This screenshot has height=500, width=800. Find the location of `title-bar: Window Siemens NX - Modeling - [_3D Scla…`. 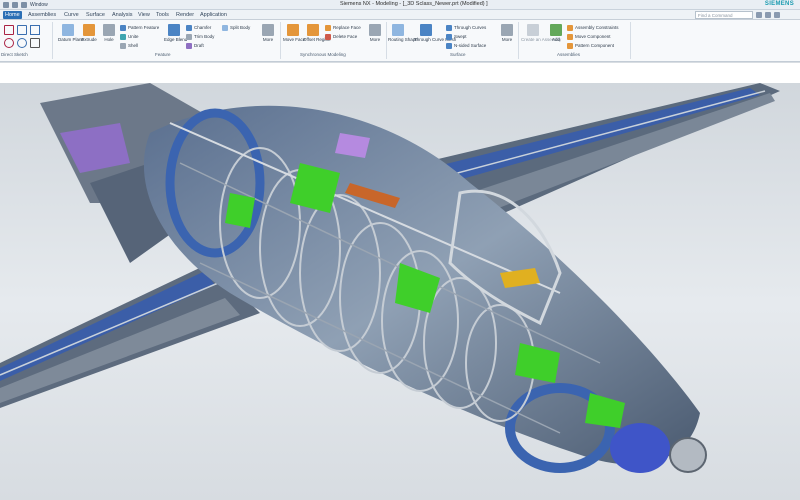

title-bar: Window Siemens NX - Modeling - [_3D Scla… is located at coordinates (400, 5).